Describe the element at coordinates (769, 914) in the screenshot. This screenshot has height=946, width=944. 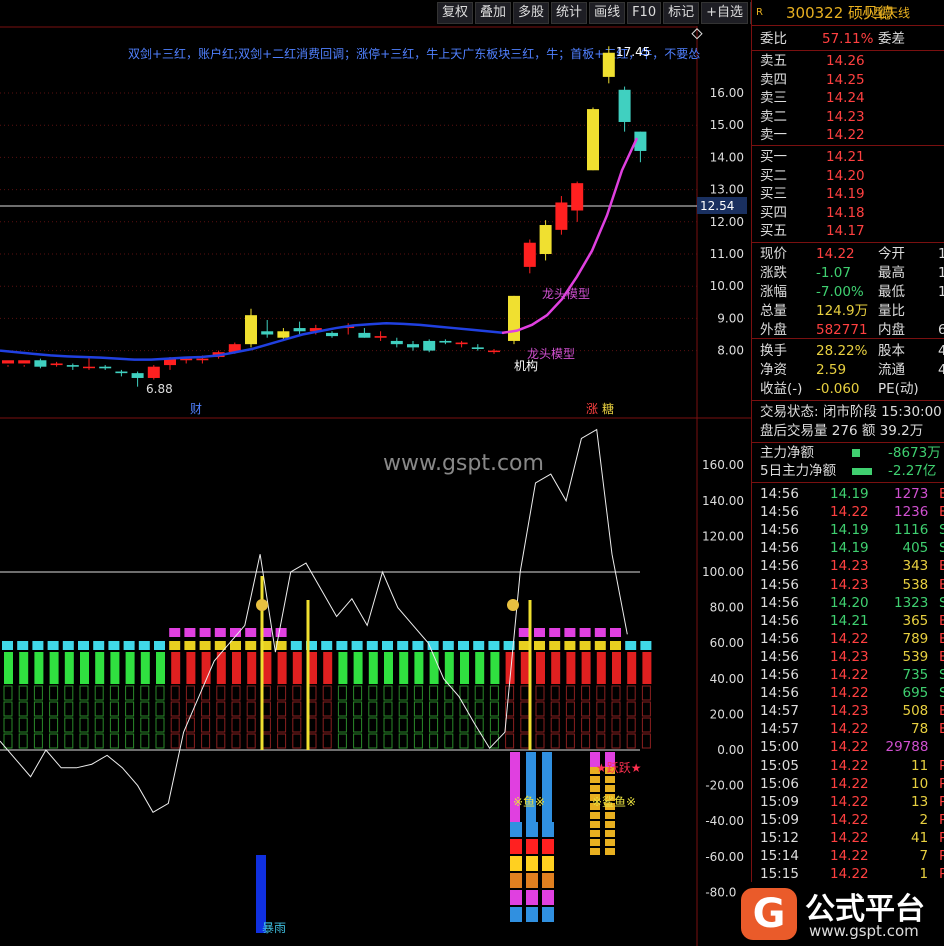
I see `logo-icon: G` at that location.